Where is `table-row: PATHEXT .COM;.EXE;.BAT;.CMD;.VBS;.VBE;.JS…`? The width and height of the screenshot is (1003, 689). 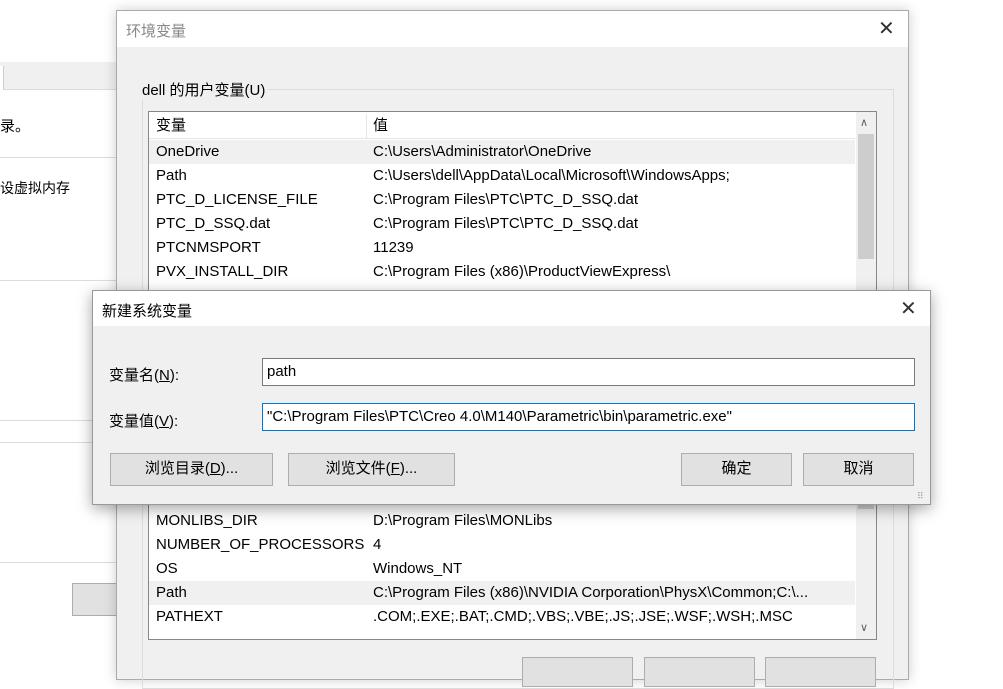
table-row: PATHEXT .COM;.EXE;.BAT;.CMD;.VBS;.VBE;.JS… is located at coordinates (502, 617).